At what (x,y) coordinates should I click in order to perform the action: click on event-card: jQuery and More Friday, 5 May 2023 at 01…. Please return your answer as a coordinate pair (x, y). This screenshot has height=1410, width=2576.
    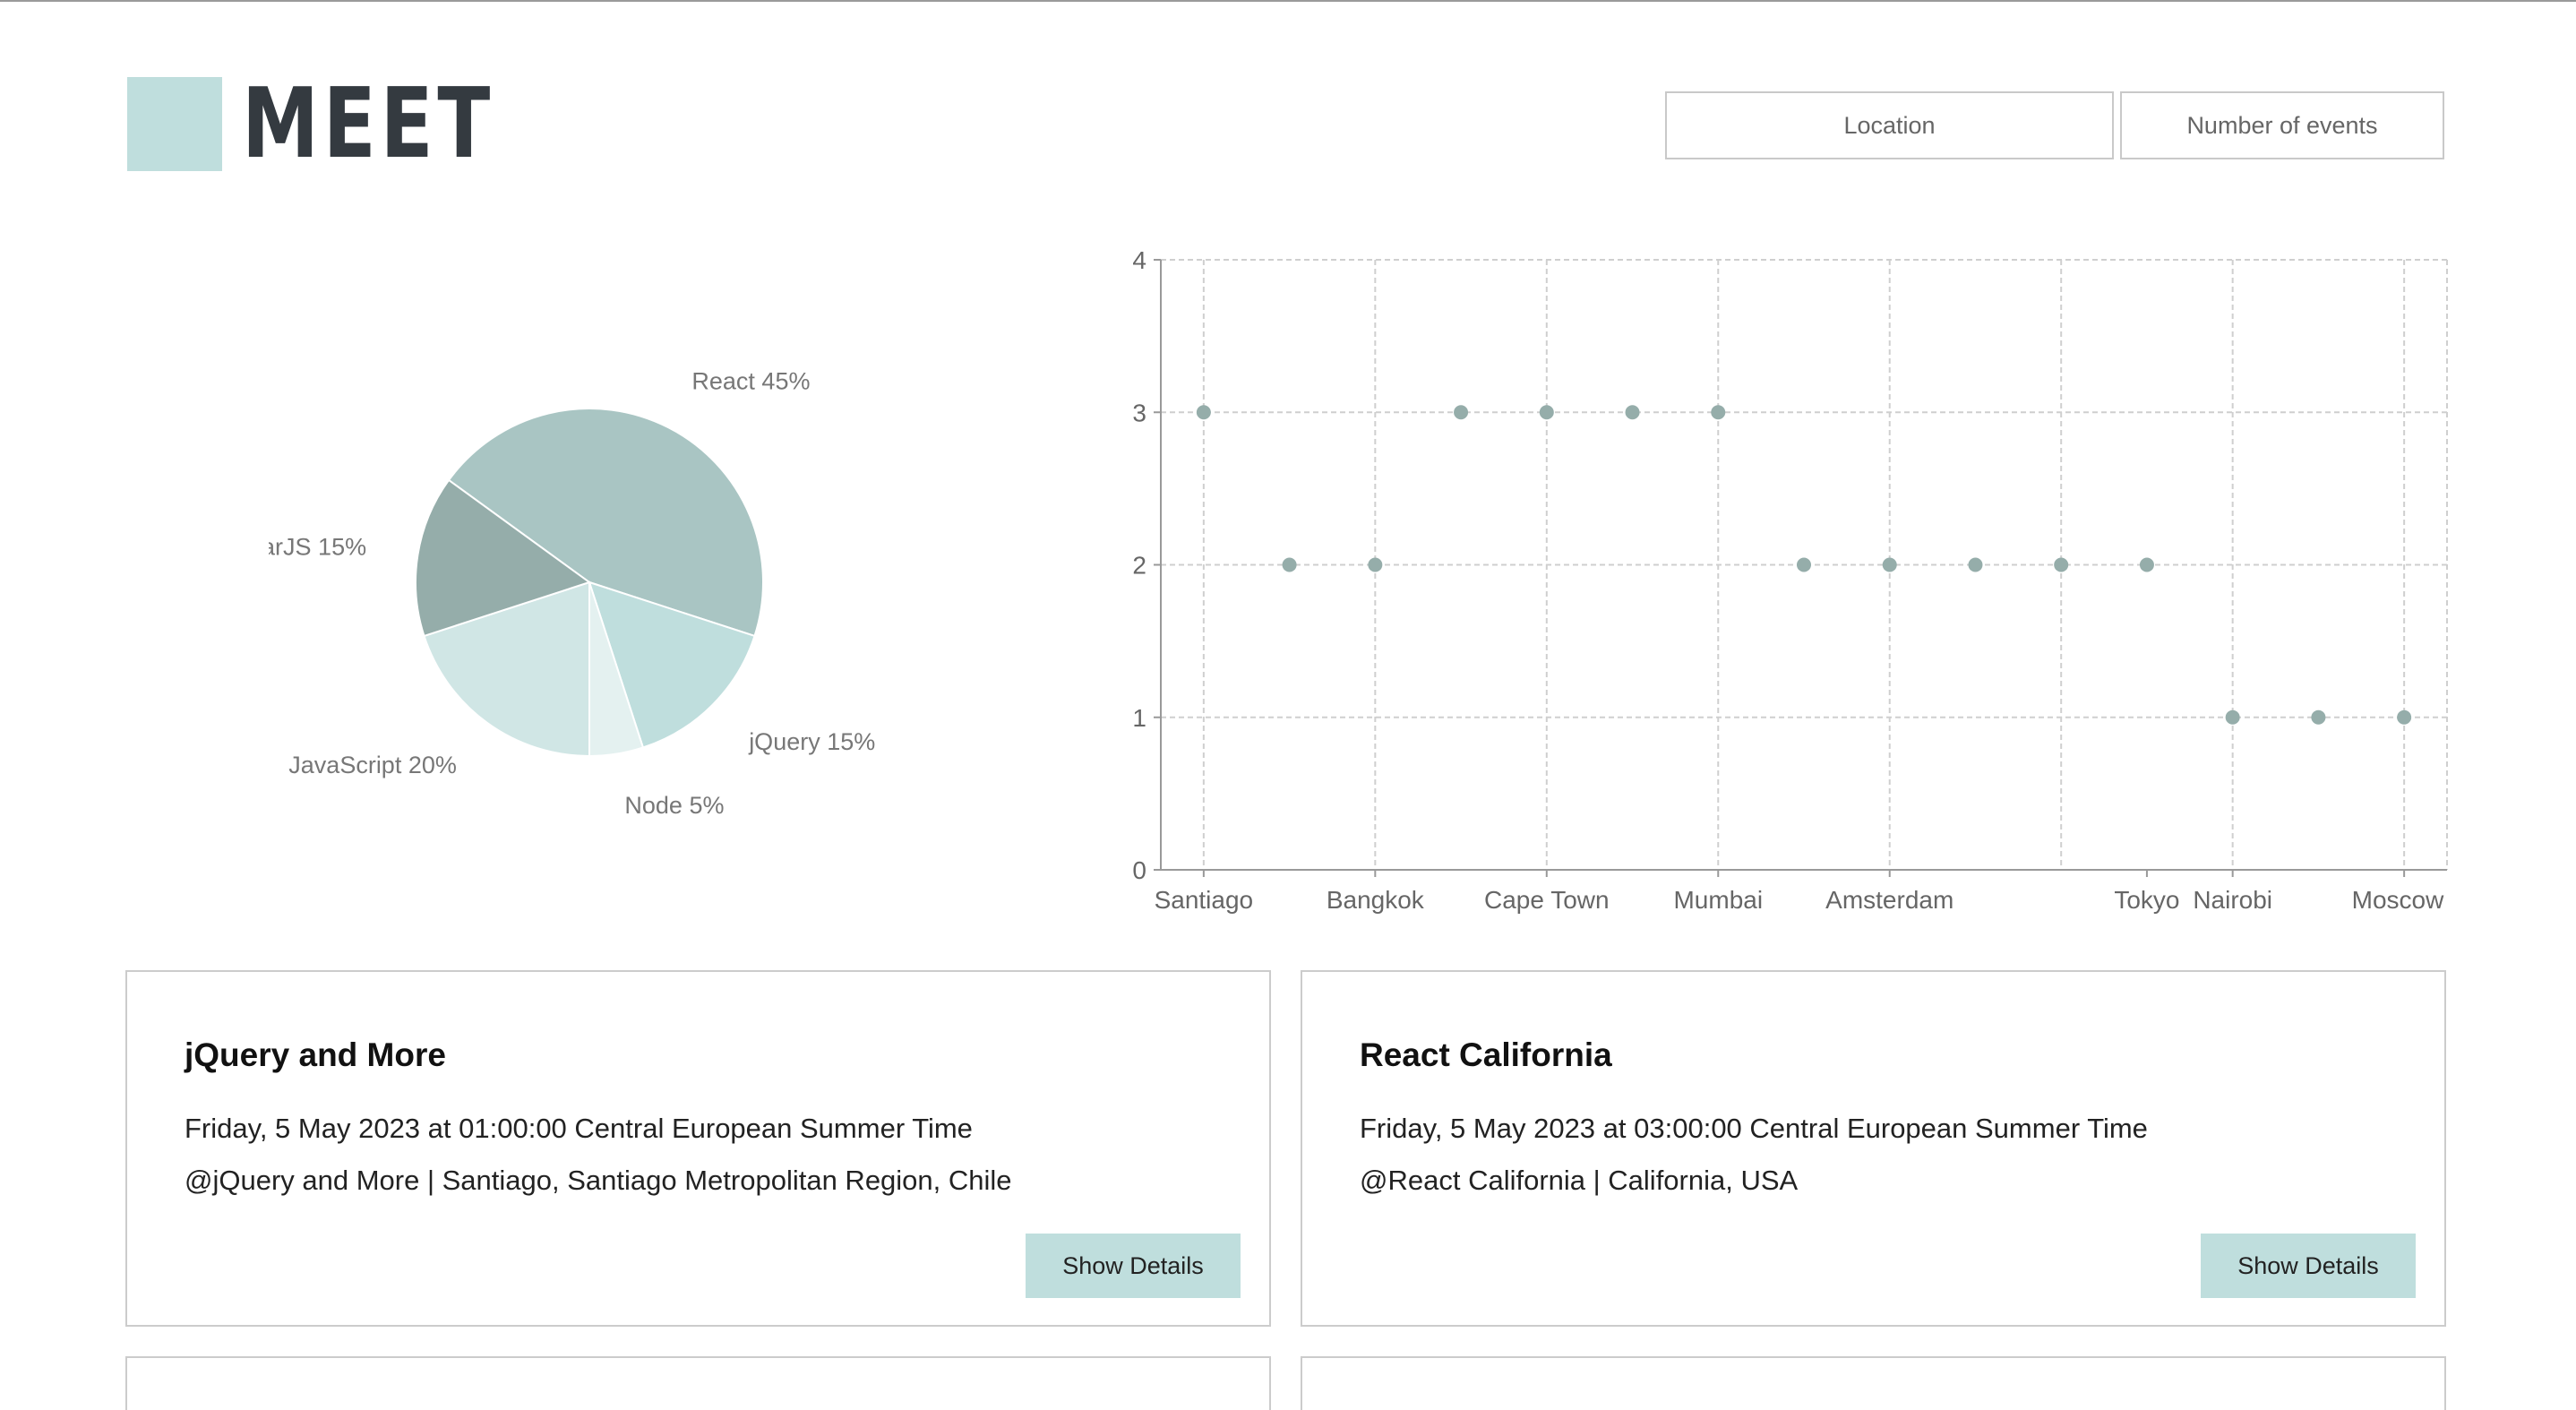
    Looking at the image, I should click on (698, 1148).